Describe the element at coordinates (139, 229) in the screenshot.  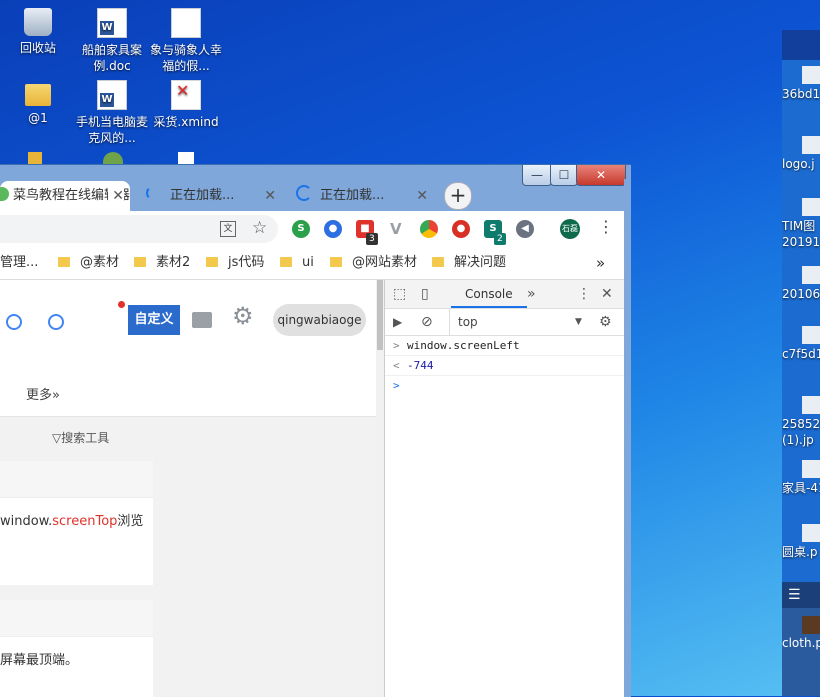
I see `address-bar: 文 ☆` at that location.